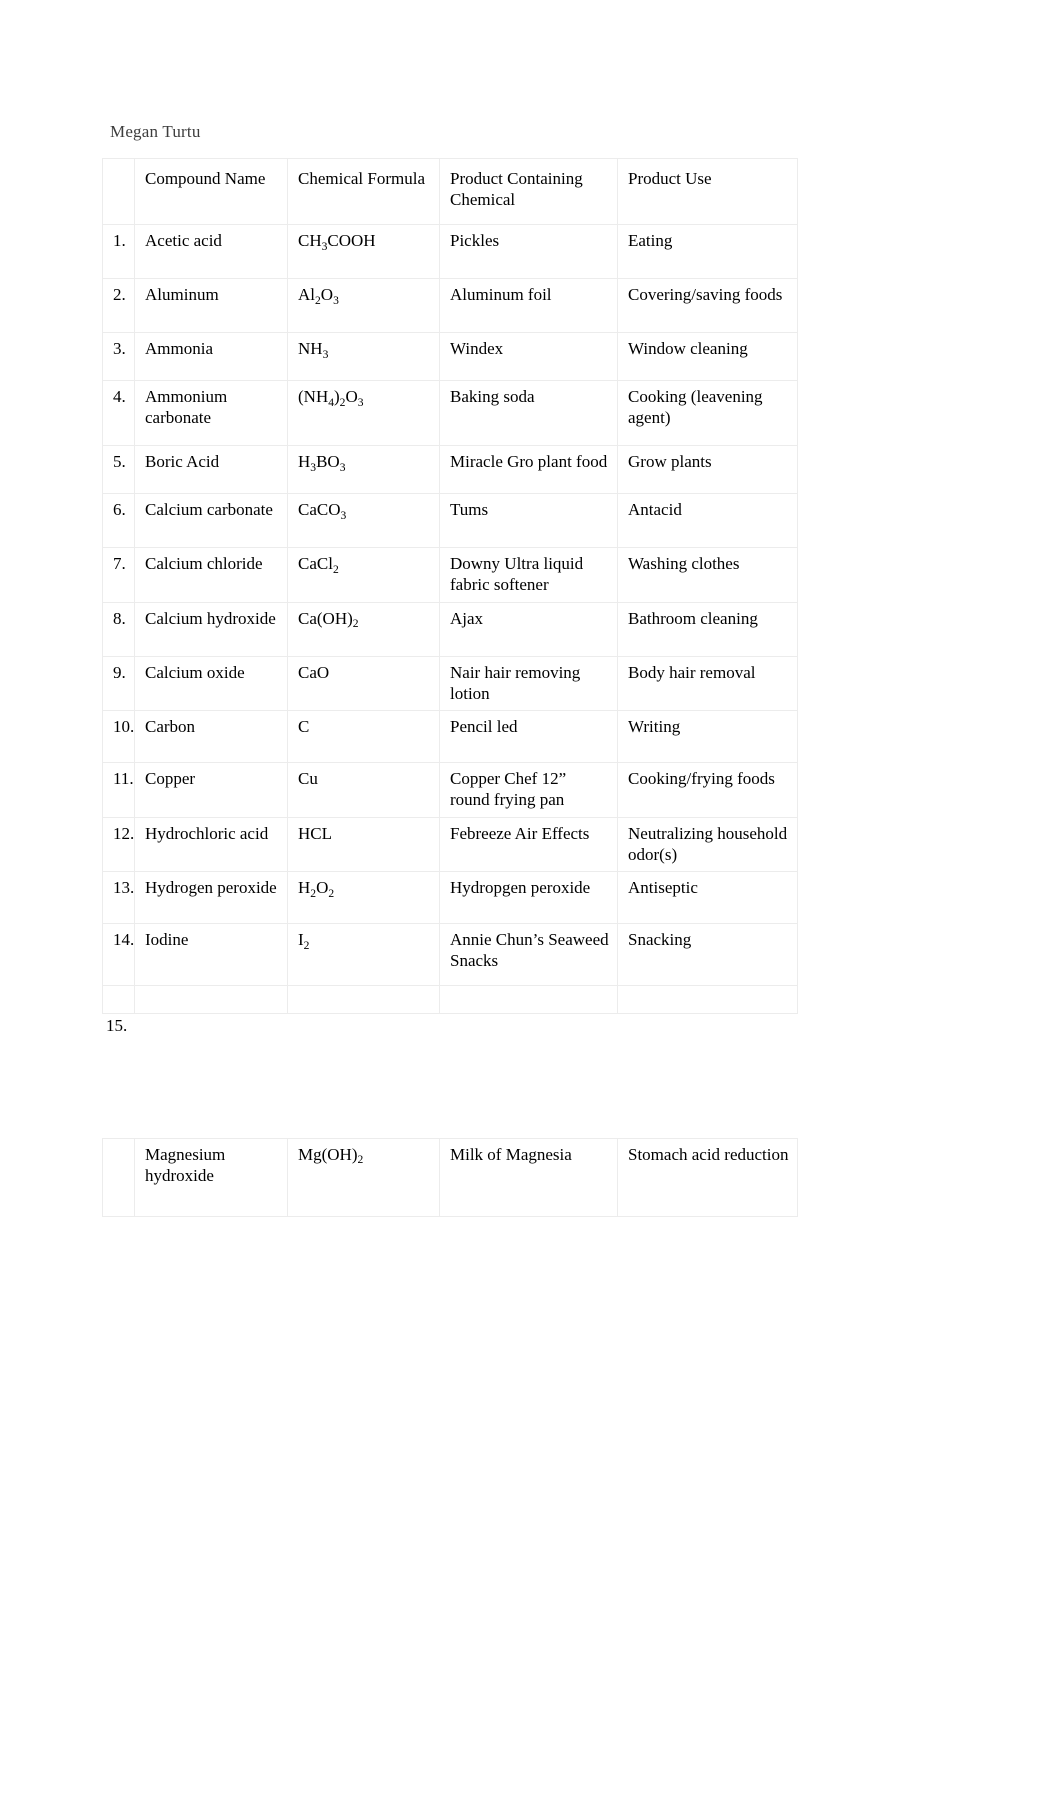 This screenshot has width=1062, height=1808. Describe the element at coordinates (363, 844) in the screenshot. I see `chemical-formula-cell: HCL` at that location.